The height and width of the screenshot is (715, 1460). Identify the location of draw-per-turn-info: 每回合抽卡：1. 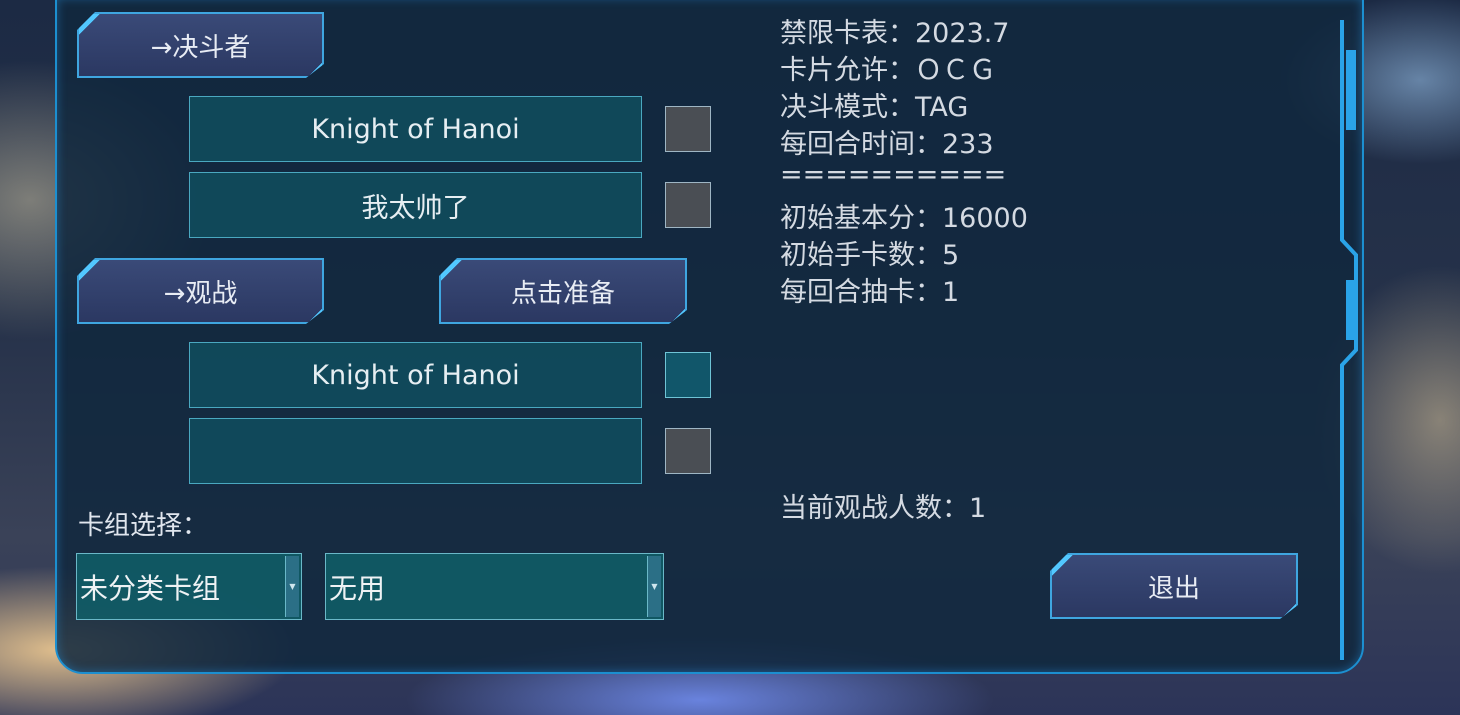
(870, 292).